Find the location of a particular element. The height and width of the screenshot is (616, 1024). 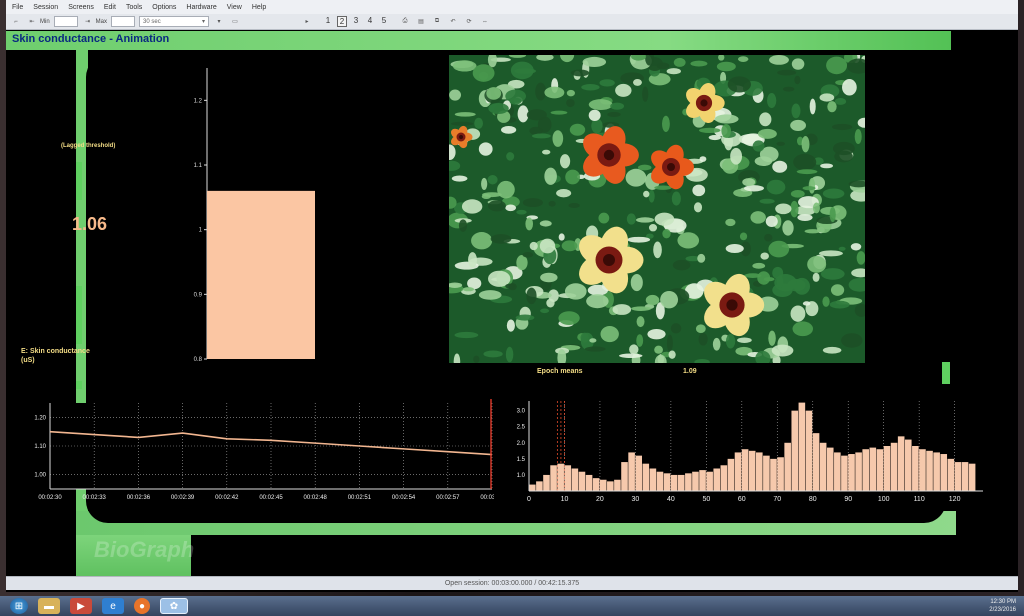

menu-item-session: Session is located at coordinates (45, 7).